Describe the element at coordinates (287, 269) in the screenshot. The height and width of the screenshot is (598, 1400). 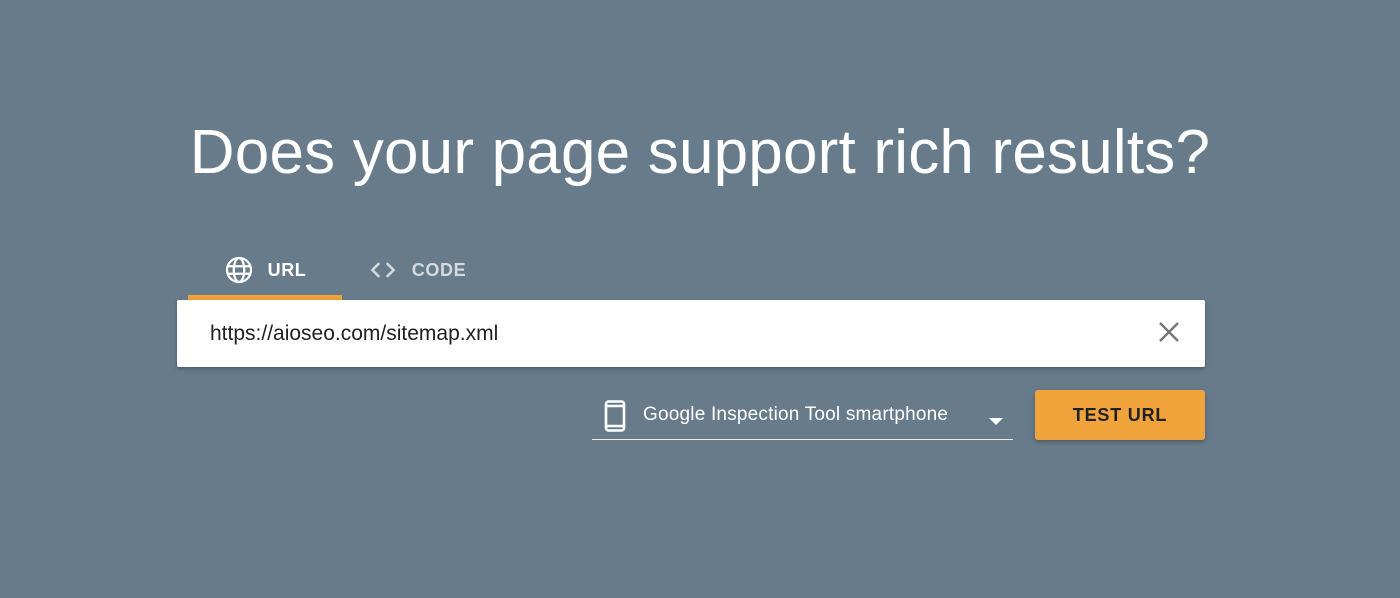
I see `tab-url-label: URL` at that location.